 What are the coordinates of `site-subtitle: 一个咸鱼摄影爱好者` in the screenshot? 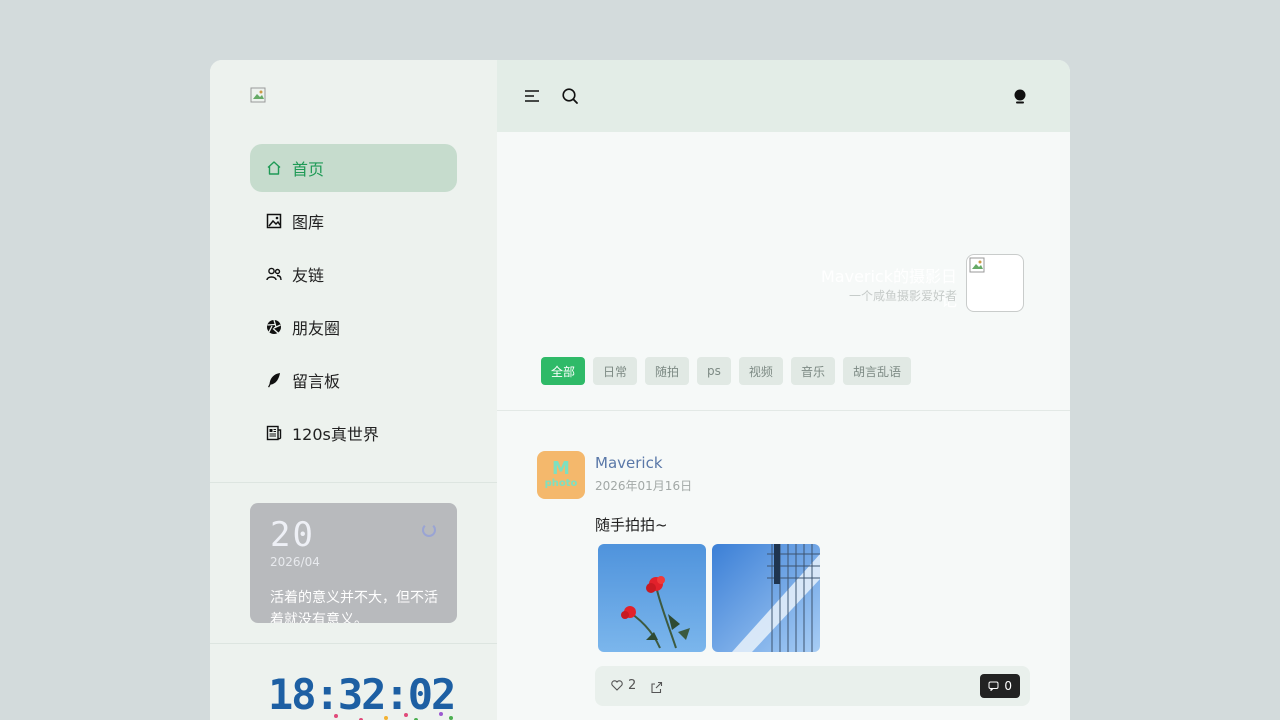 It's located at (902, 296).